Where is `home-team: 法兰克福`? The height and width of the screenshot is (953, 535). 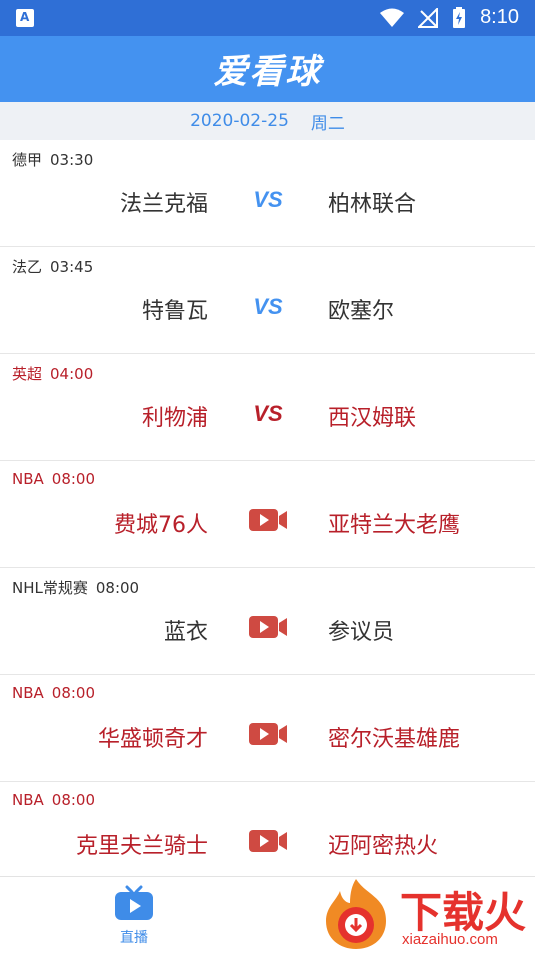 home-team: 法兰克福 is located at coordinates (163, 204).